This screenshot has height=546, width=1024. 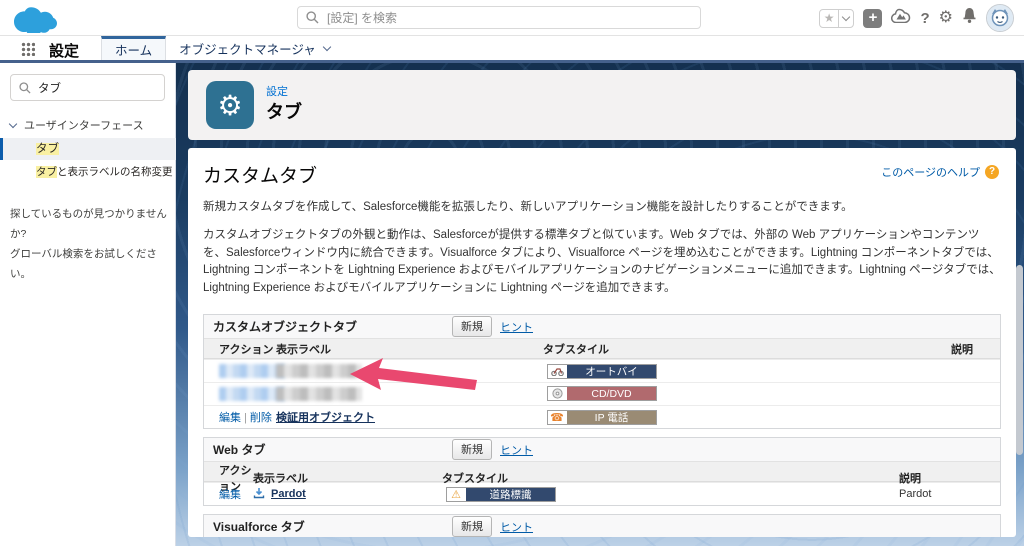 I want to click on setup-app-label: 設定, so click(x=64, y=51).